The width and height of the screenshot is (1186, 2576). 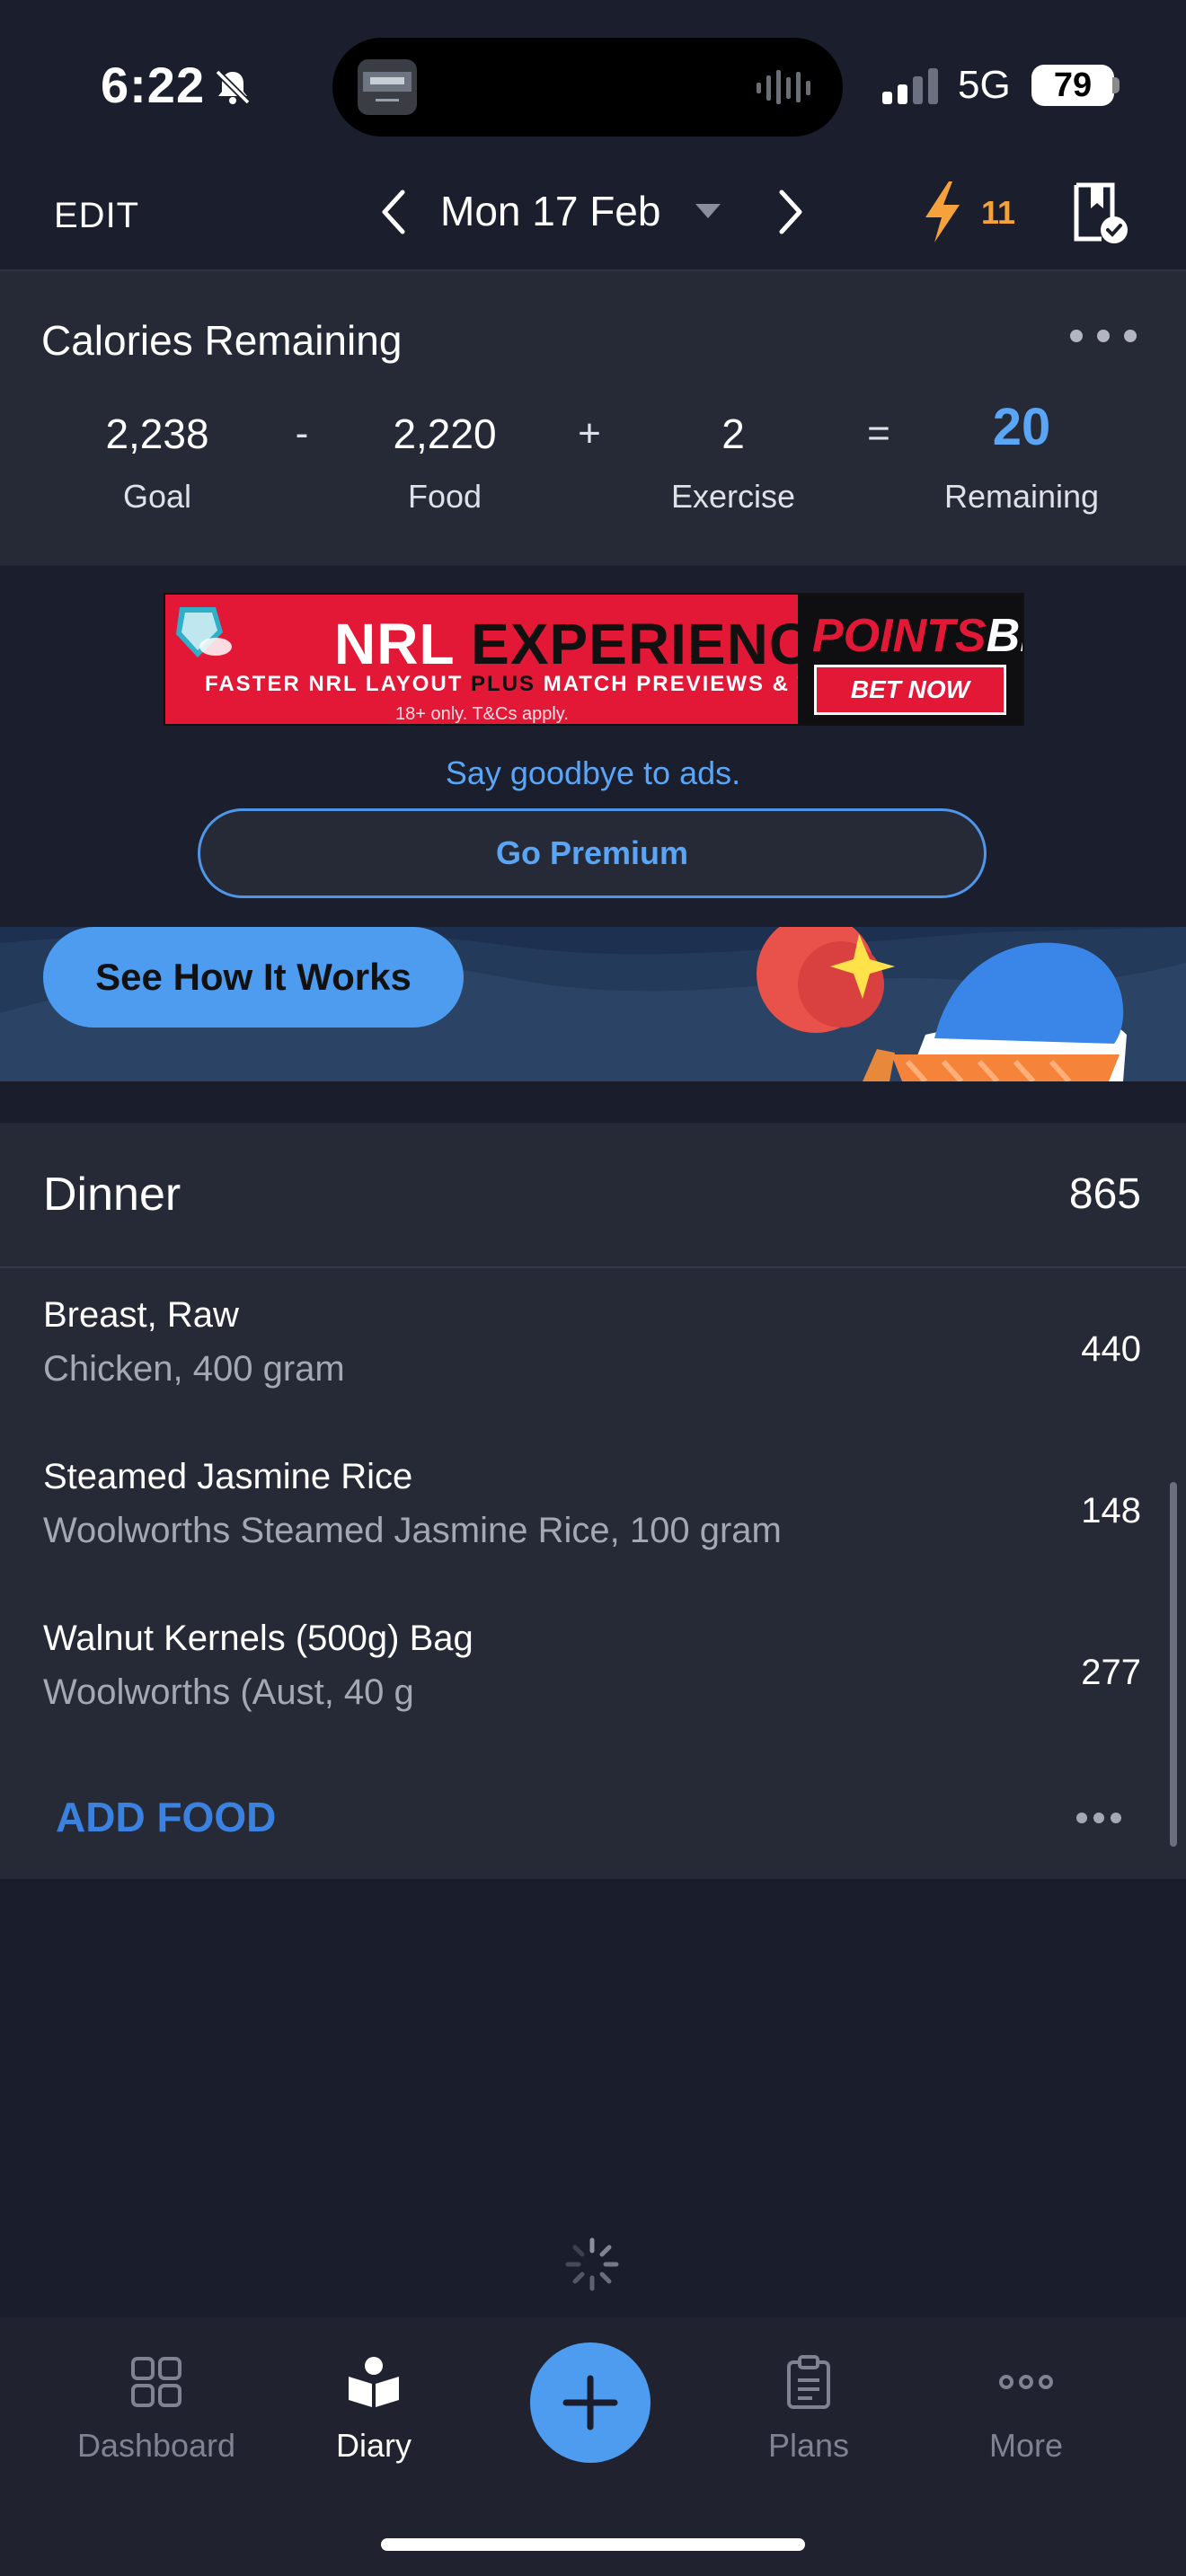 What do you see at coordinates (910, 86) in the screenshot?
I see `cellular-signal-icon` at bounding box center [910, 86].